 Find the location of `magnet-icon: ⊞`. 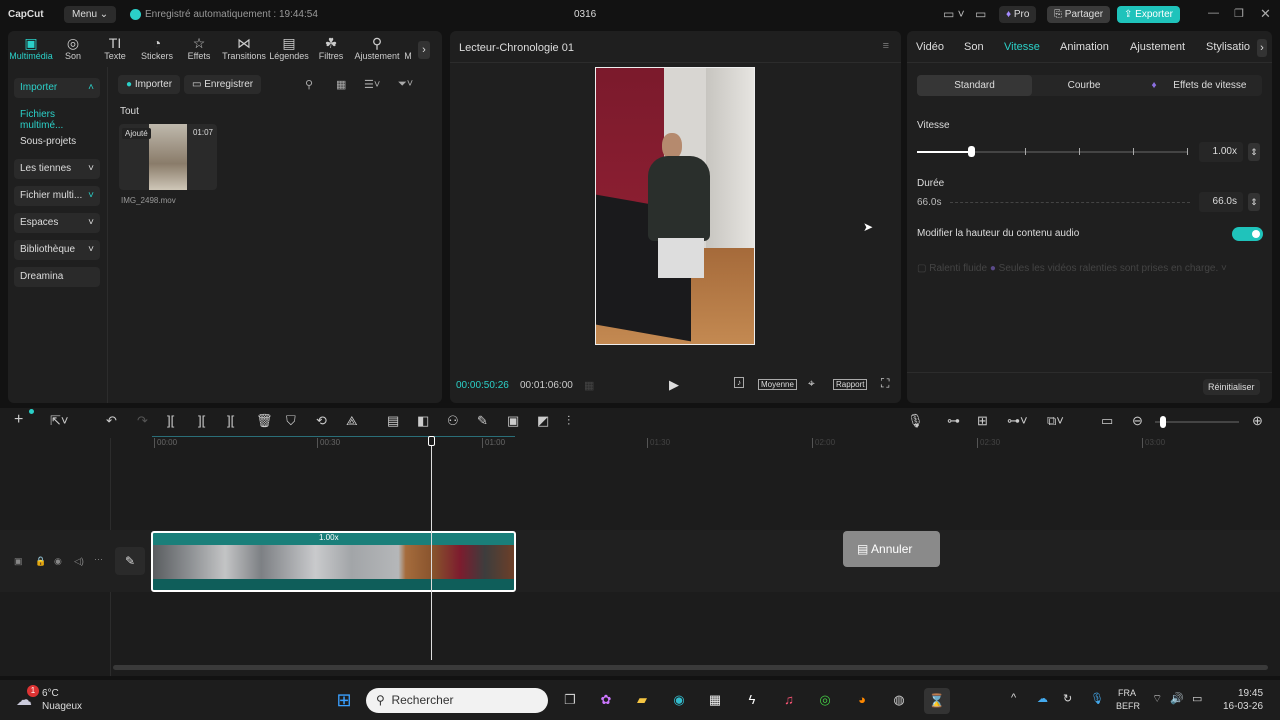

magnet-icon: ⊞ is located at coordinates (982, 421).